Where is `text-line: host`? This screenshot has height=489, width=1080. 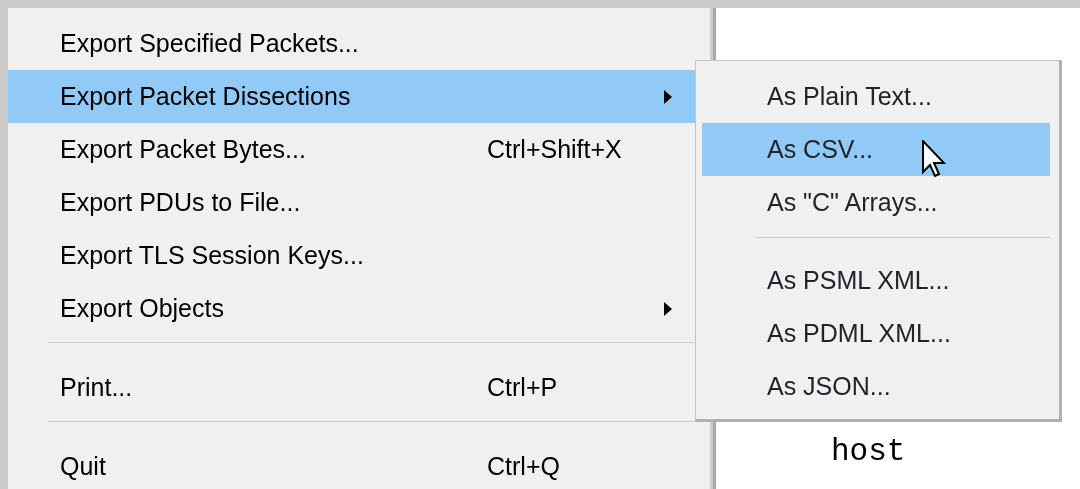
text-line: host is located at coordinates (869, 452).